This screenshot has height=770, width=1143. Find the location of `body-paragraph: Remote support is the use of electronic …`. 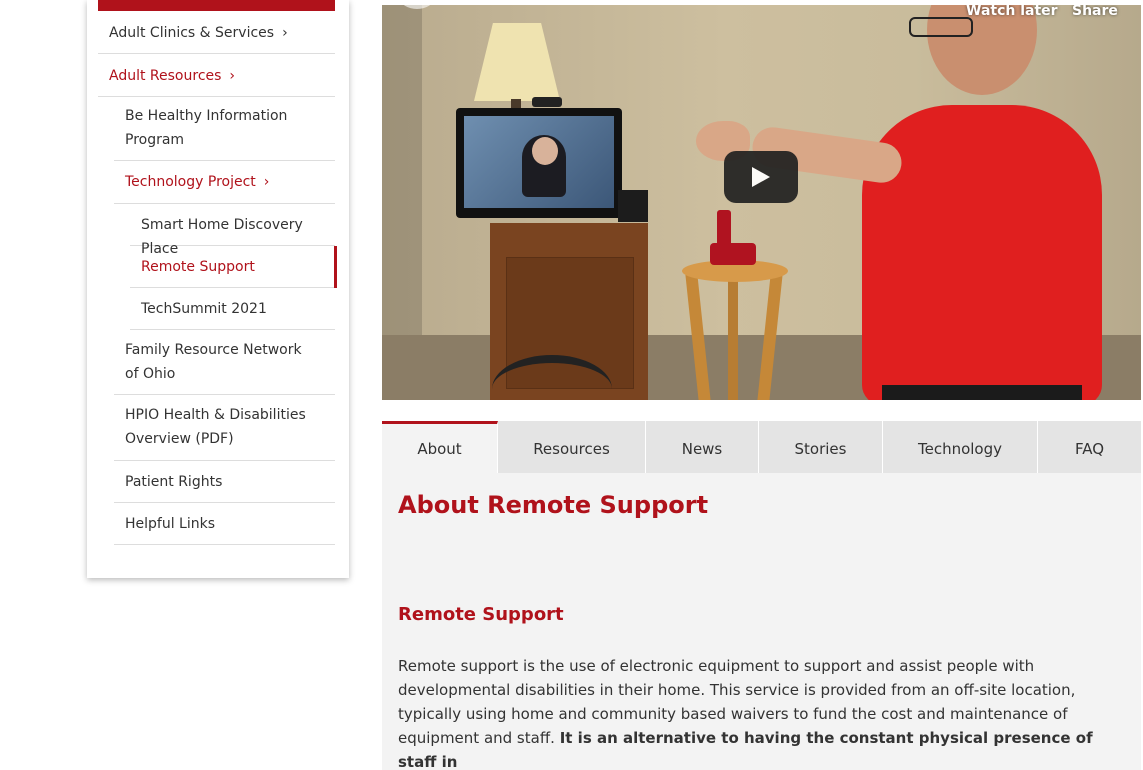

body-paragraph: Remote support is the use of electronic … is located at coordinates (748, 712).